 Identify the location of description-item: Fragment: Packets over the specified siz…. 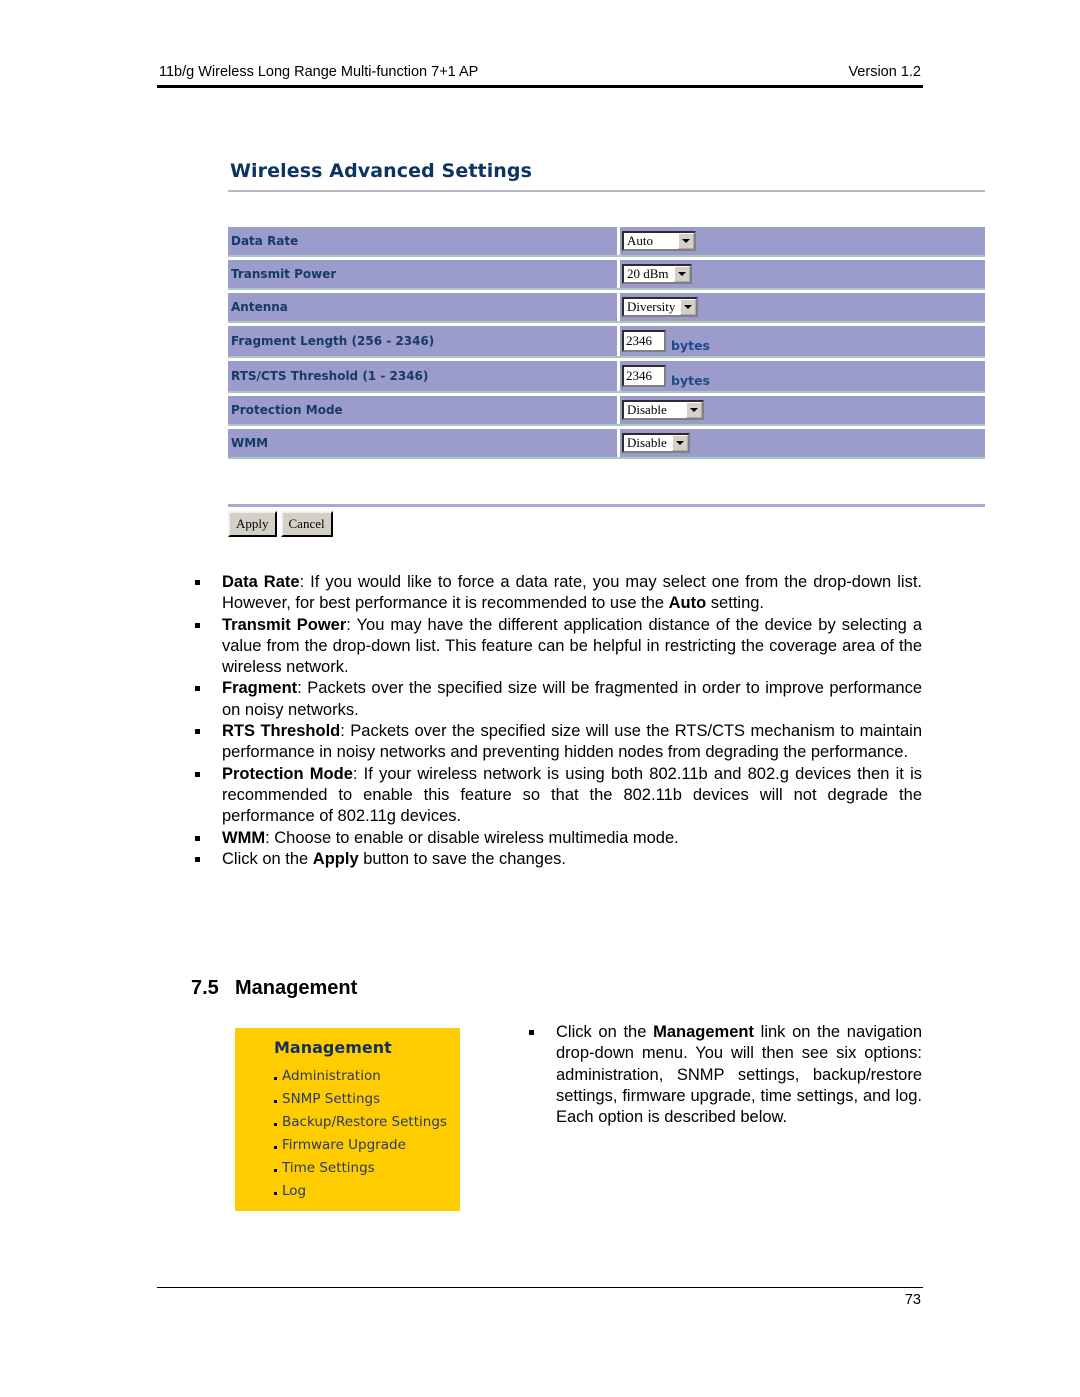
(557, 699).